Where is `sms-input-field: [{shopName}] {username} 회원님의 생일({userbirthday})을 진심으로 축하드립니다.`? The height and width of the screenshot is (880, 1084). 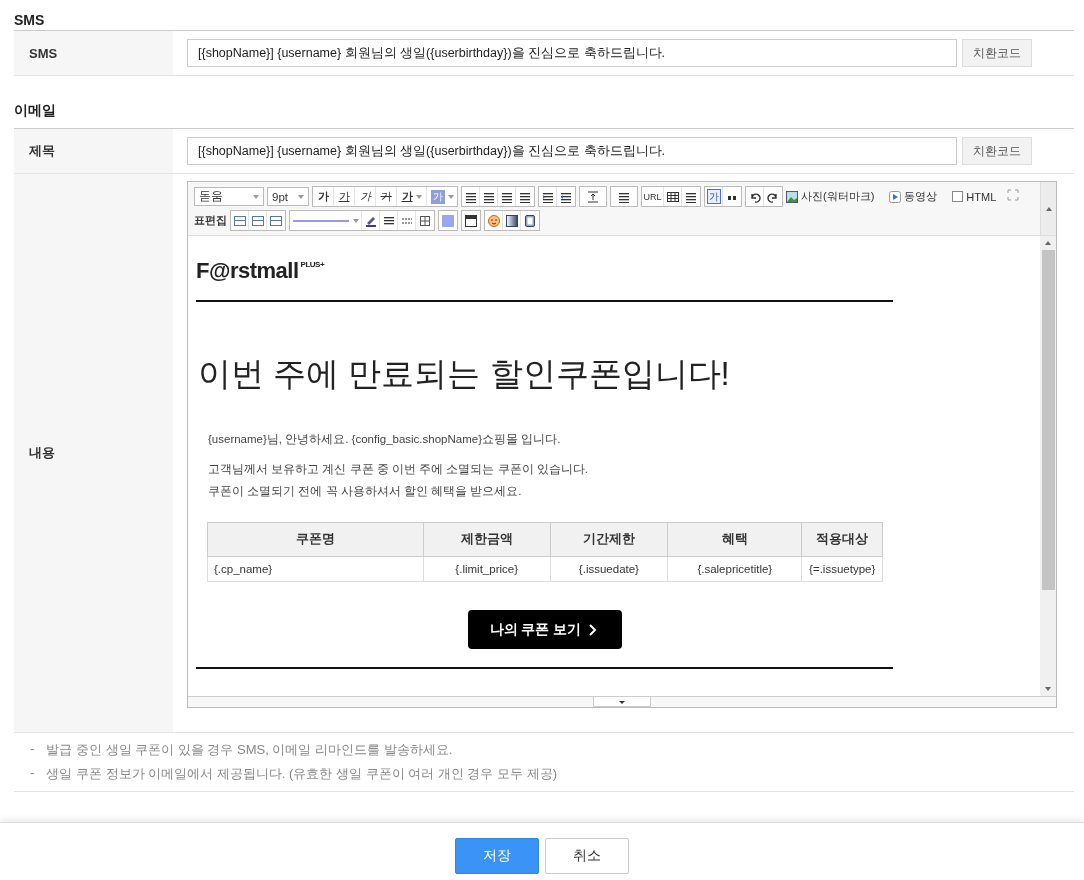 sms-input-field: [{shopName}] {username} 회원님의 생일({userbirthday})을 진심으로 축하드립니다. is located at coordinates (572, 53).